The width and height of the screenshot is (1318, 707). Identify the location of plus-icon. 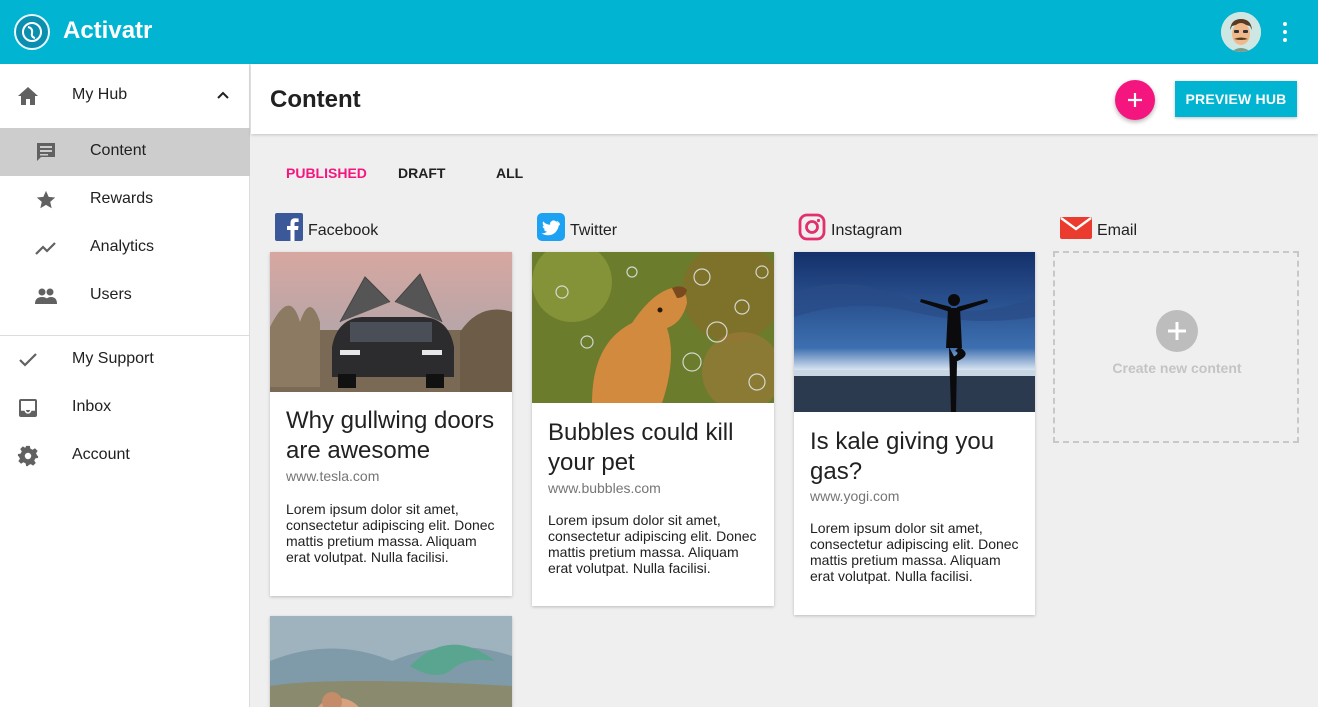
(1135, 100).